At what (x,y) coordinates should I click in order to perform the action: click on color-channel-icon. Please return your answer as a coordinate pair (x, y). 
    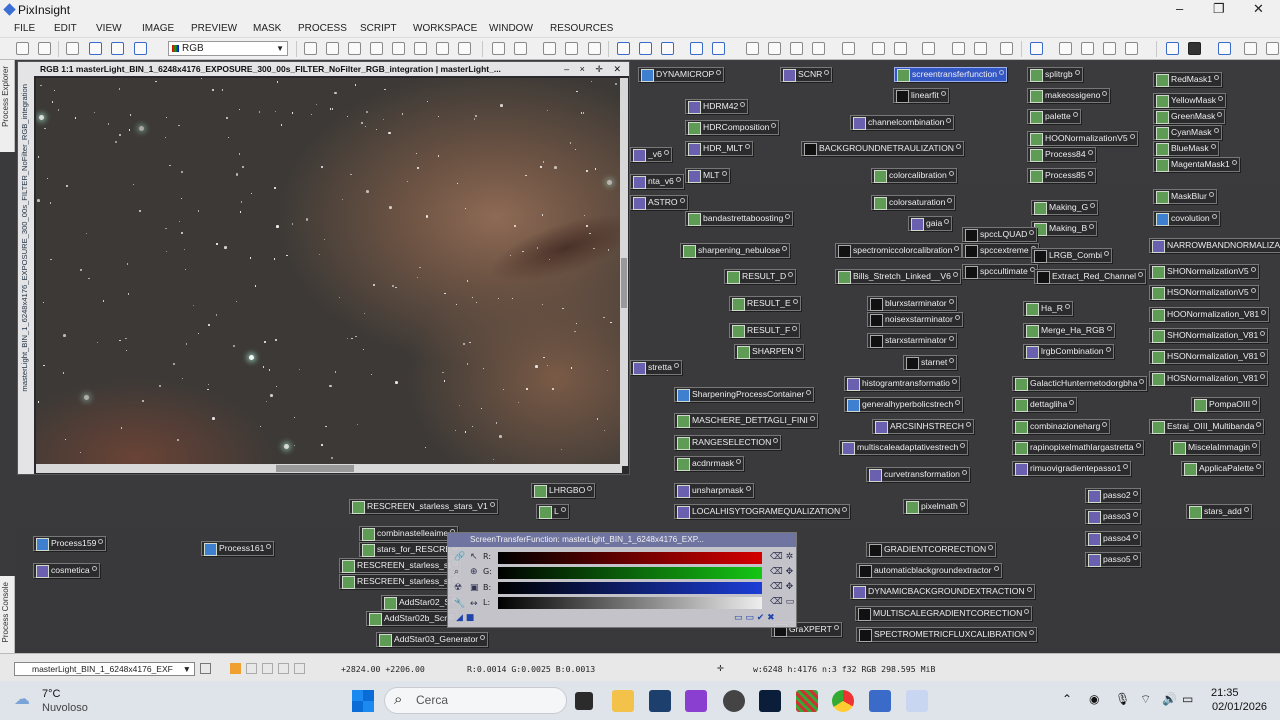
    Looking at the image, I should click on (140, 48).